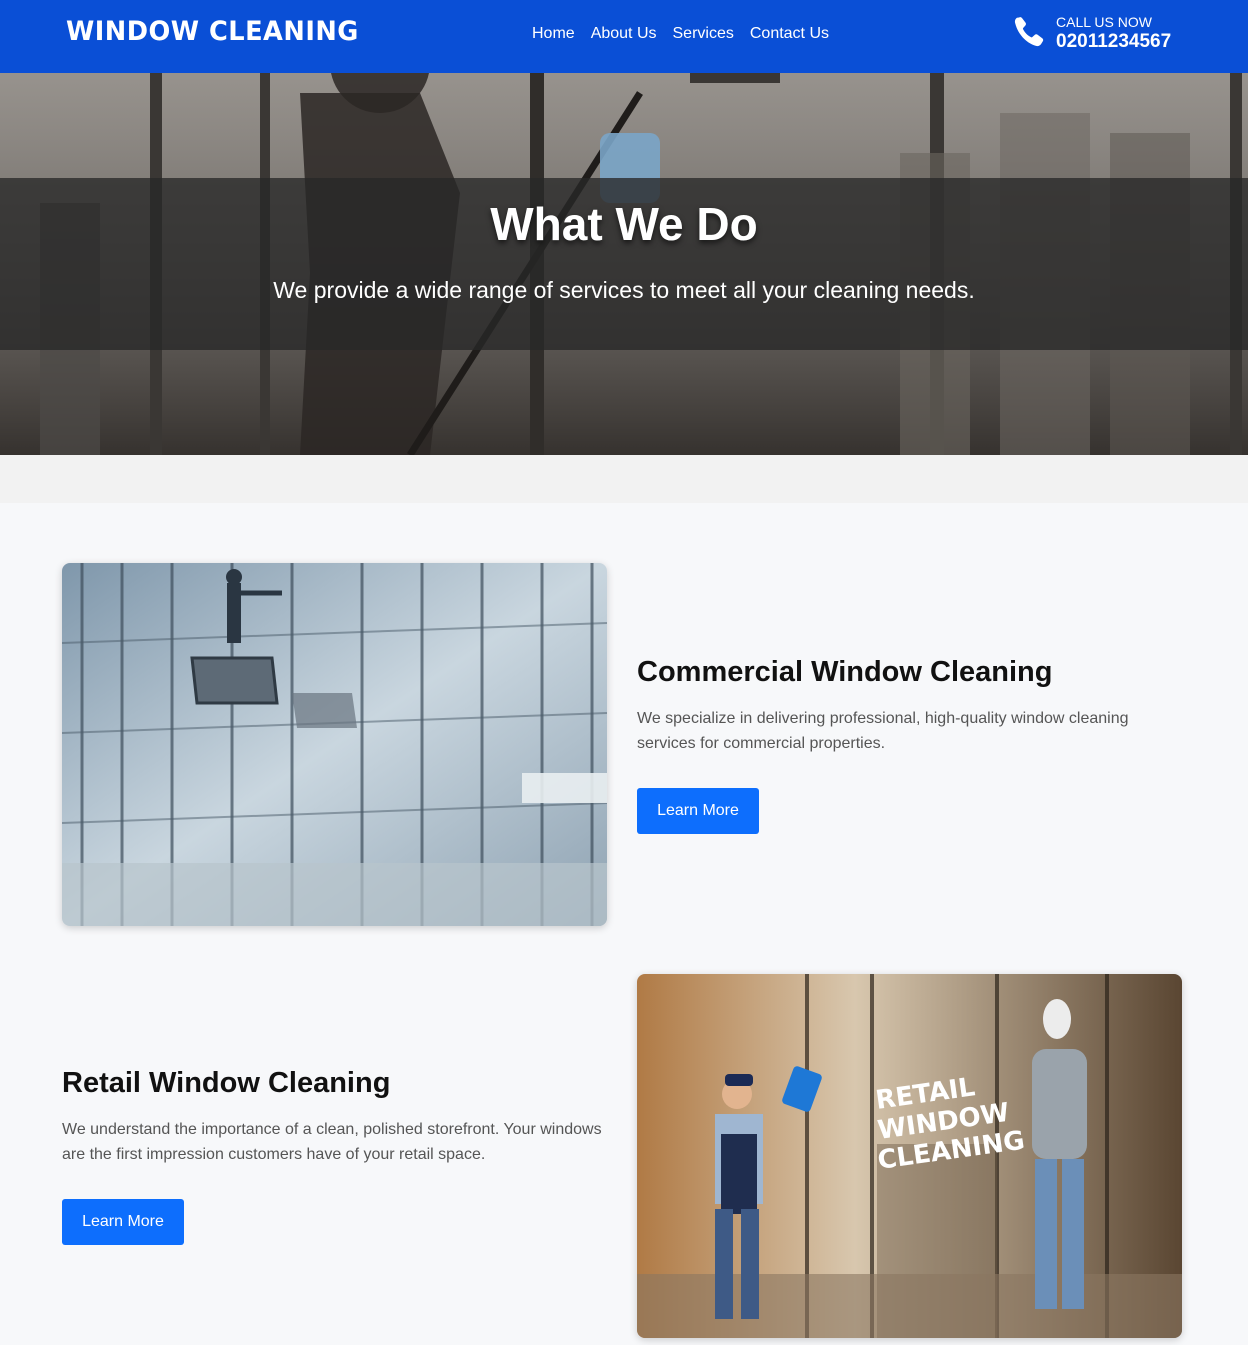 This screenshot has height=1345, width=1248. I want to click on call-now: CALL US NOW 02011234567, so click(1091, 34).